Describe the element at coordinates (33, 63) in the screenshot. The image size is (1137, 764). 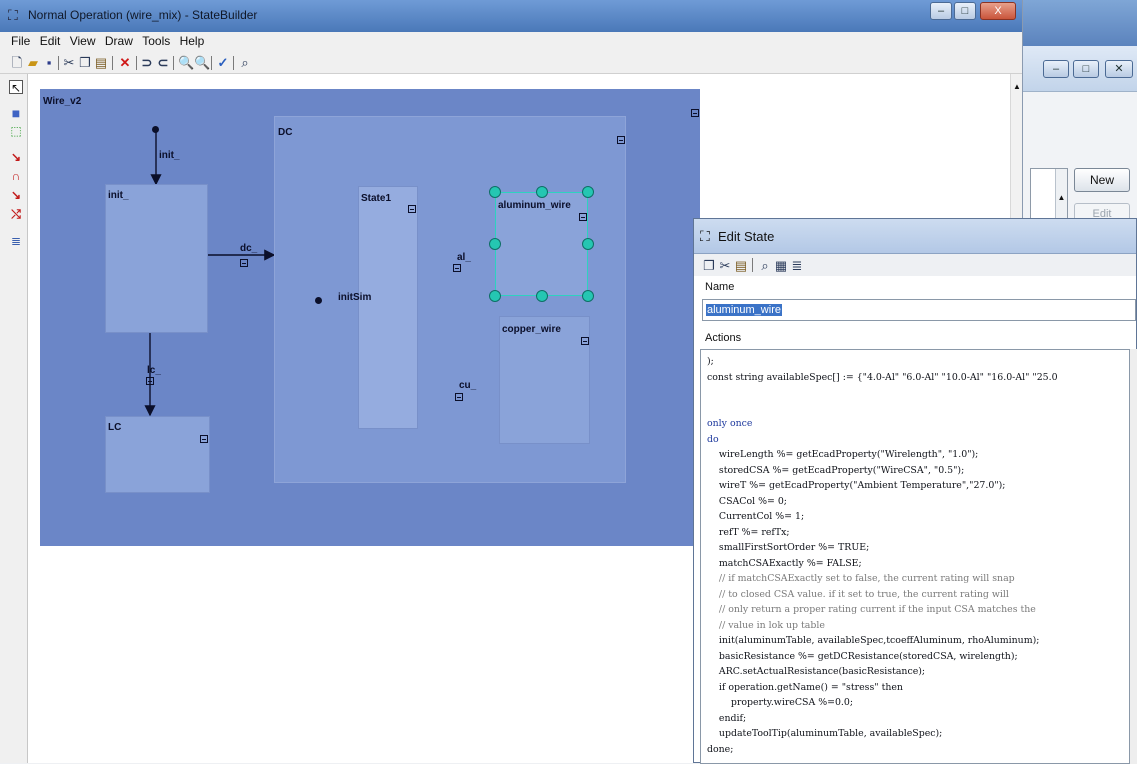
I see `open-icon: ▰` at that location.